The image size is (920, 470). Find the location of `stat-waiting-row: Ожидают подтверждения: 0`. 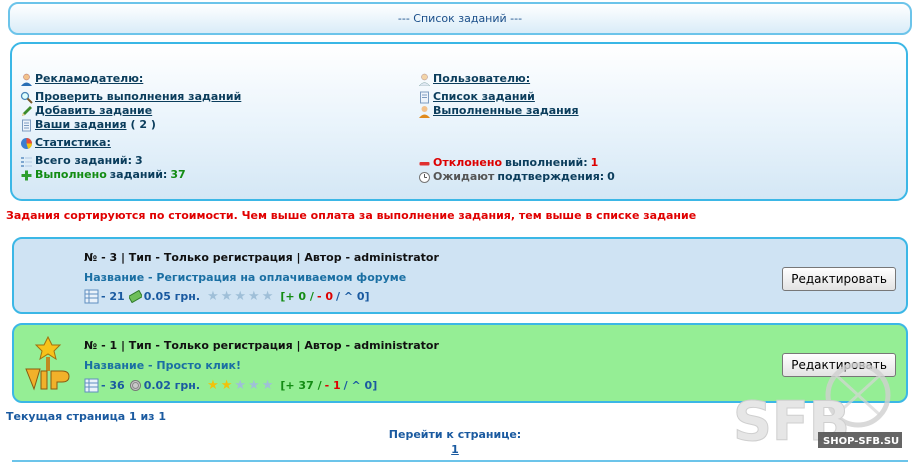

stat-waiting-row: Ожидают подтверждения: 0 is located at coordinates (516, 177).